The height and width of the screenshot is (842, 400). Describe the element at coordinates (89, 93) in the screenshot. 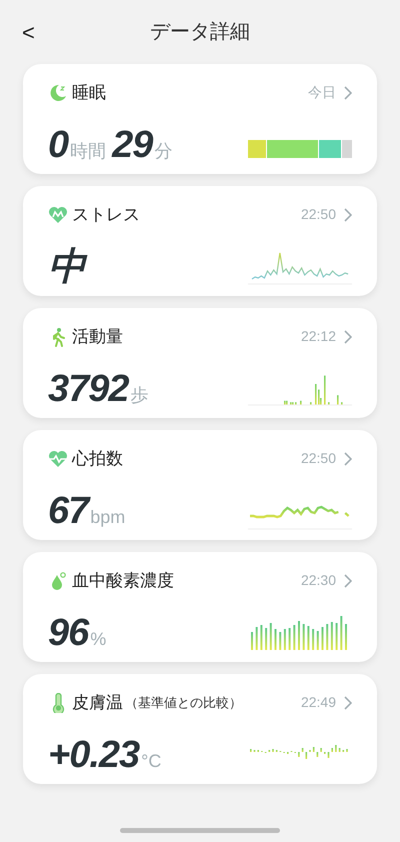

I see `card-title: 睡眠` at that location.